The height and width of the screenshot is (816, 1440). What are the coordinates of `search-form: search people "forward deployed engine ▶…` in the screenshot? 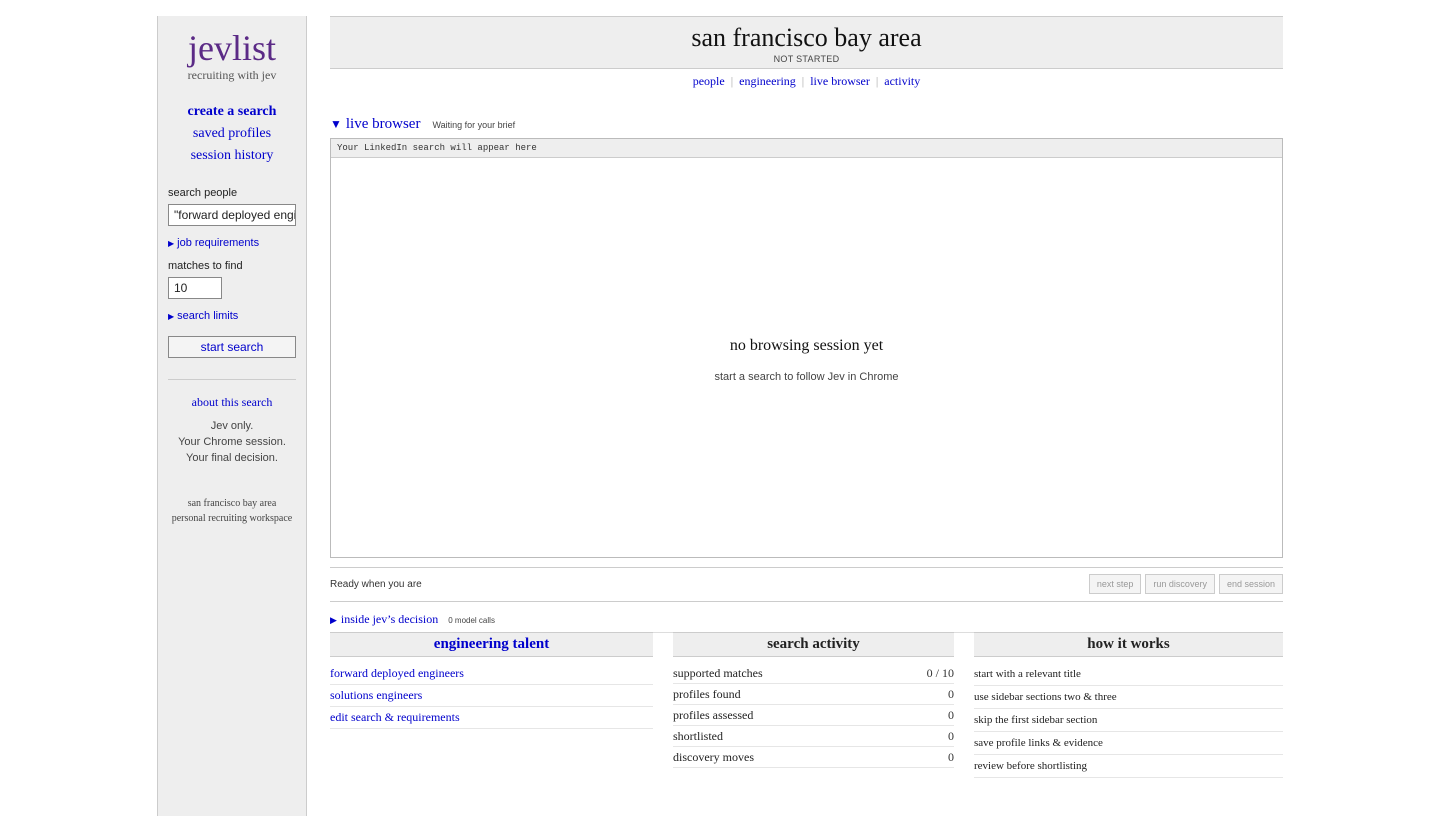 It's located at (232, 272).